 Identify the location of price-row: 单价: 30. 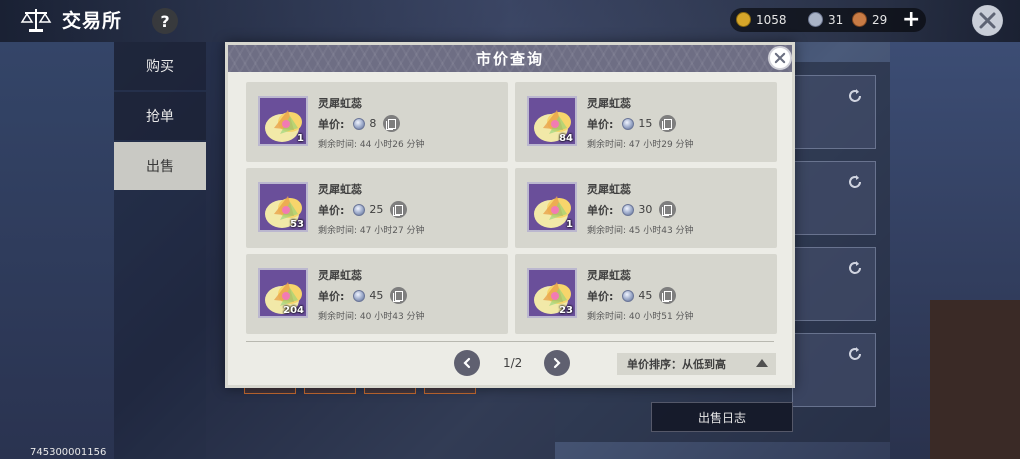
(632, 209).